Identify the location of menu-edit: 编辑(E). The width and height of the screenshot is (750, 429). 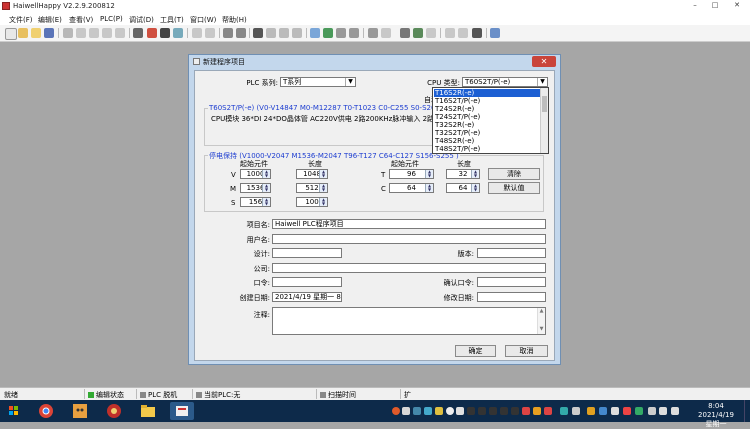
(50, 20).